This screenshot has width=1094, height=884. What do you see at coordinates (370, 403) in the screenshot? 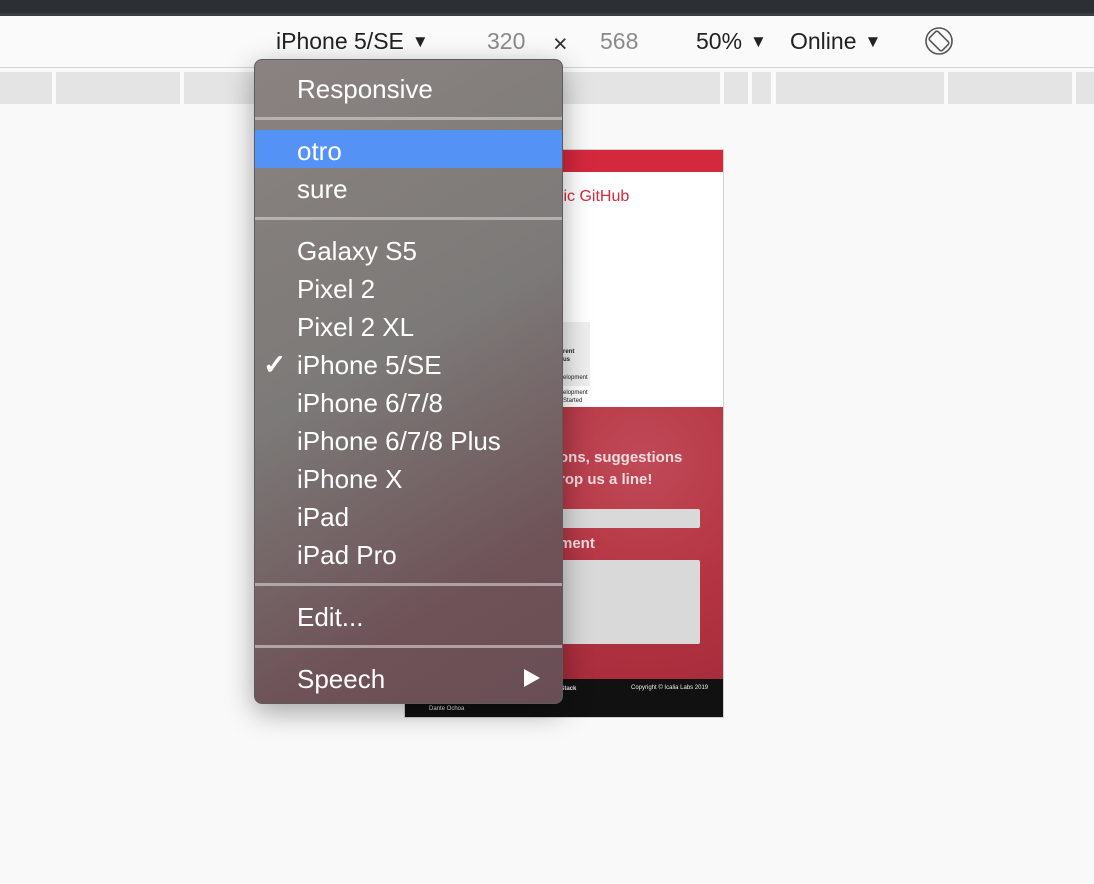
I see `menu-item-label: iPhone 6/7/8` at bounding box center [370, 403].